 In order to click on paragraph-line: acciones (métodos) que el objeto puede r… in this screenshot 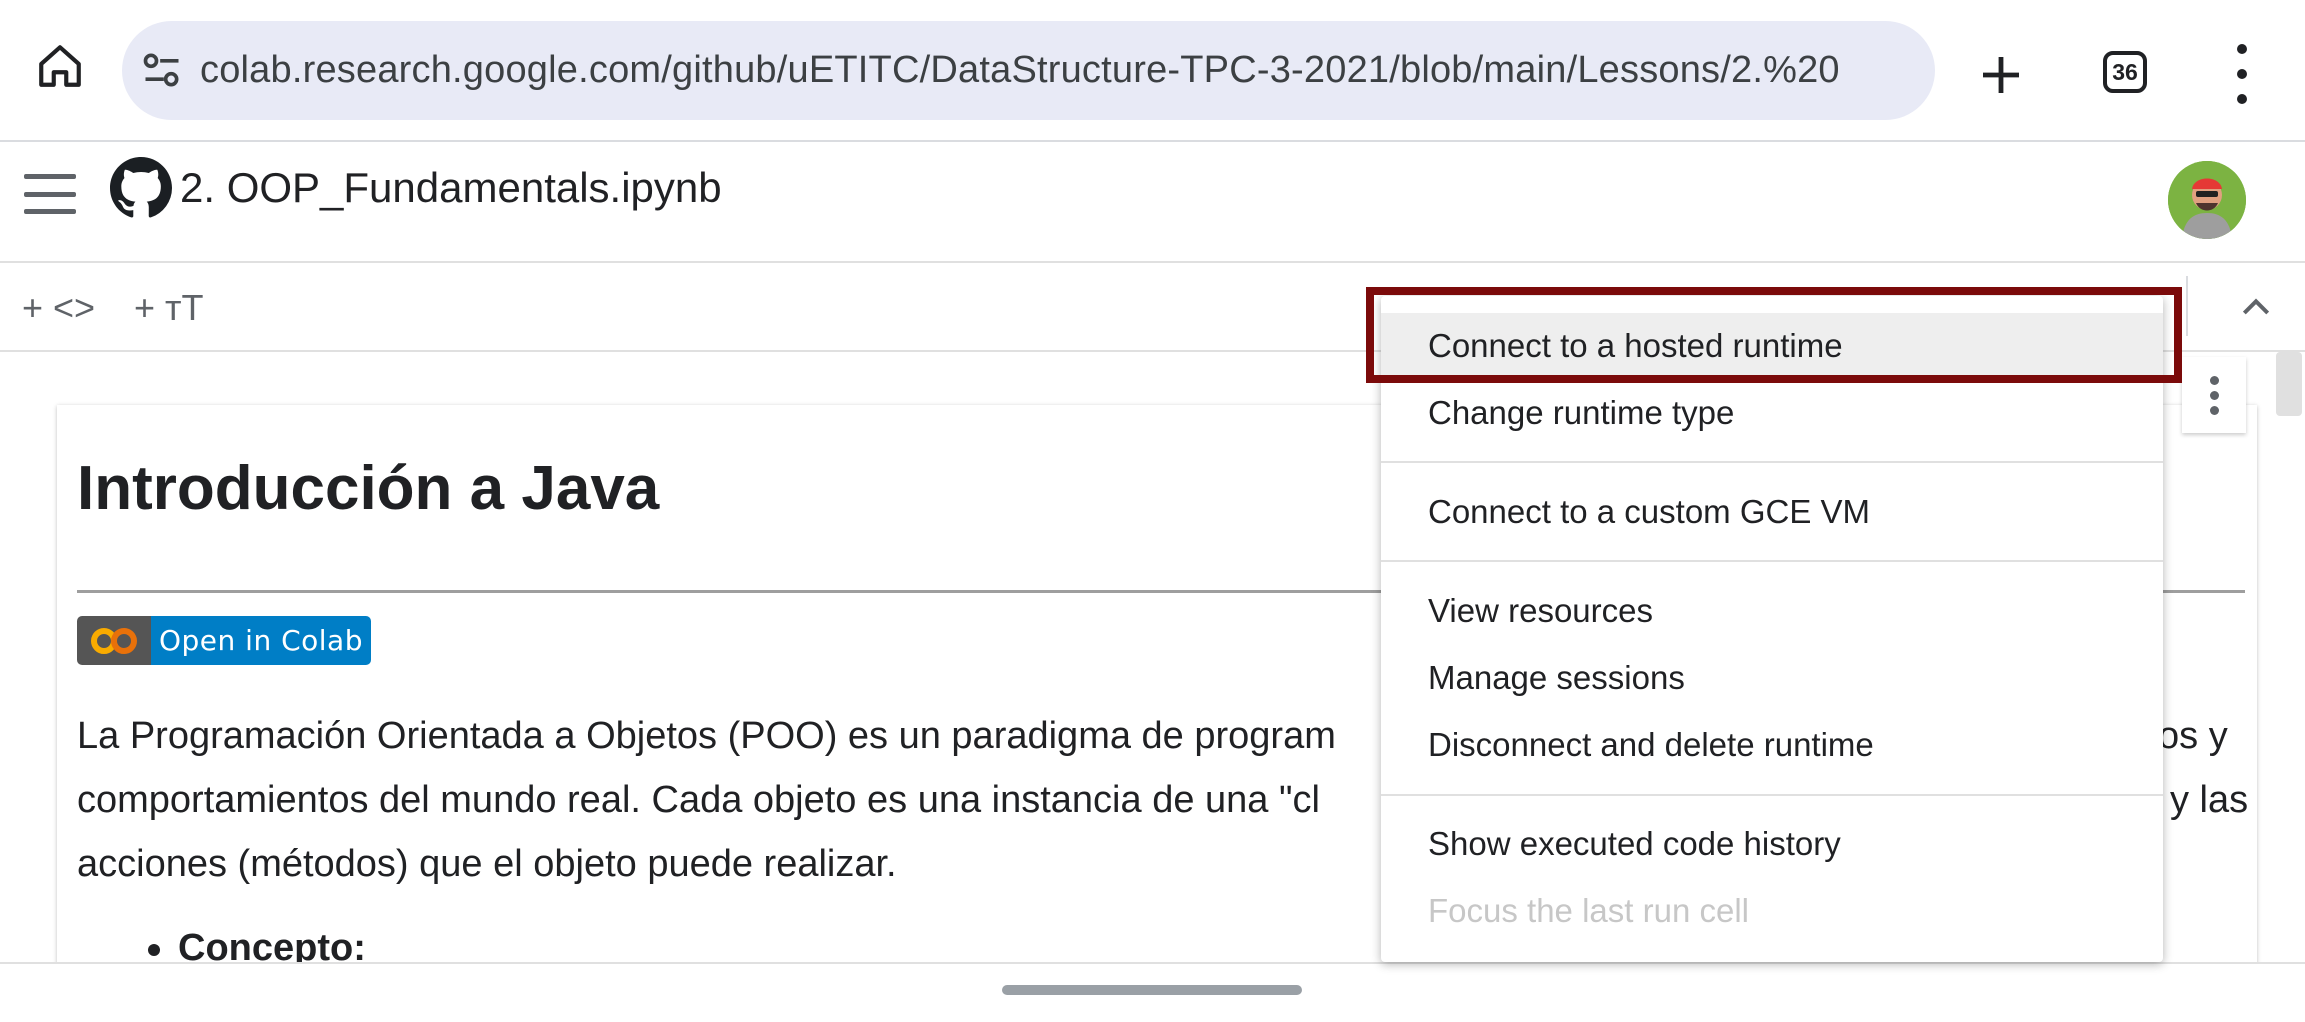, I will do `click(487, 864)`.